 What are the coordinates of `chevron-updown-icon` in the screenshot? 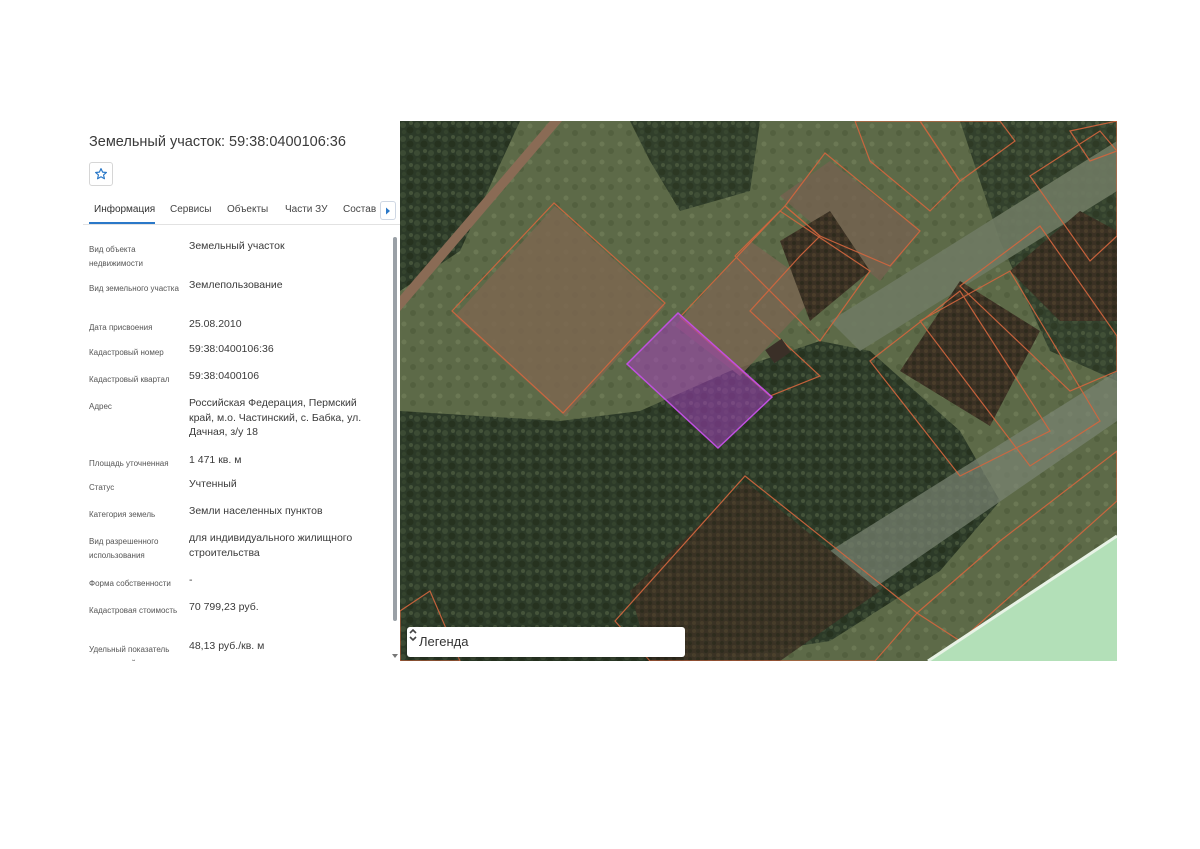 It's located at (413, 635).